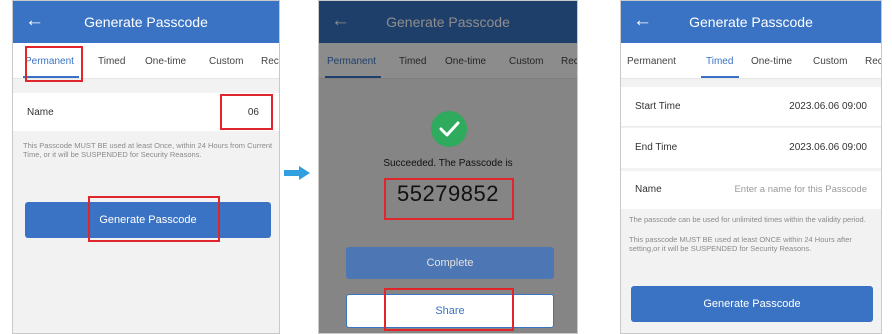 Image resolution: width=892 pixels, height=334 pixels. What do you see at coordinates (450, 311) in the screenshot?
I see `share-button: Share` at bounding box center [450, 311].